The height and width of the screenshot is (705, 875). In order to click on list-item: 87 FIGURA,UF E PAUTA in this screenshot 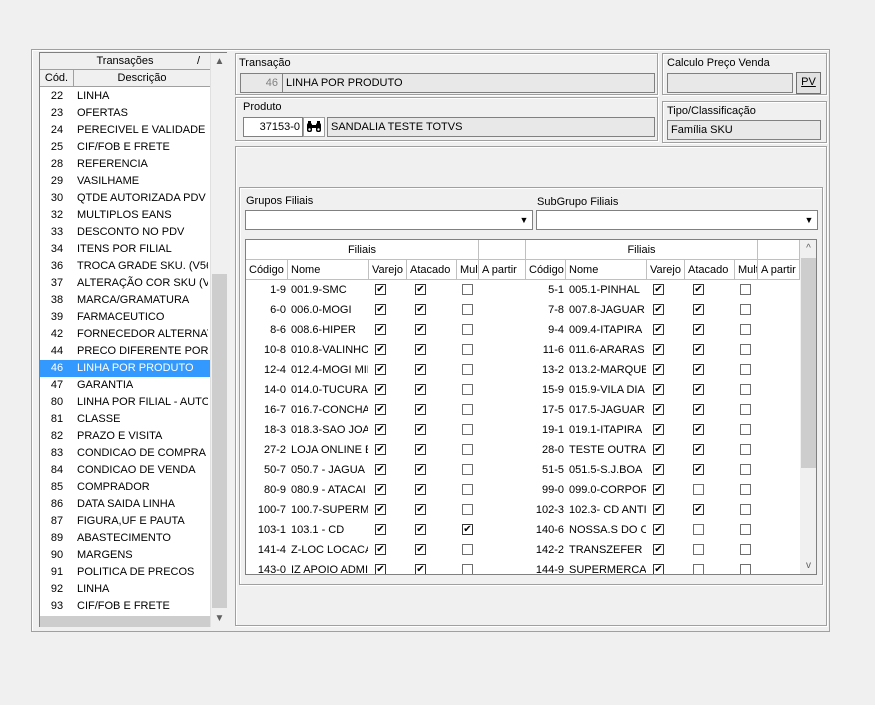, I will do `click(125, 521)`.